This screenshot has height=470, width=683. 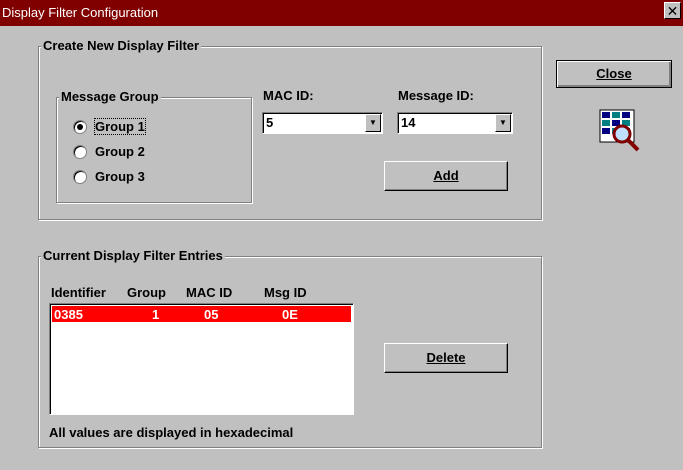 I want to click on cell-mac-id: 05, so click(x=211, y=314).